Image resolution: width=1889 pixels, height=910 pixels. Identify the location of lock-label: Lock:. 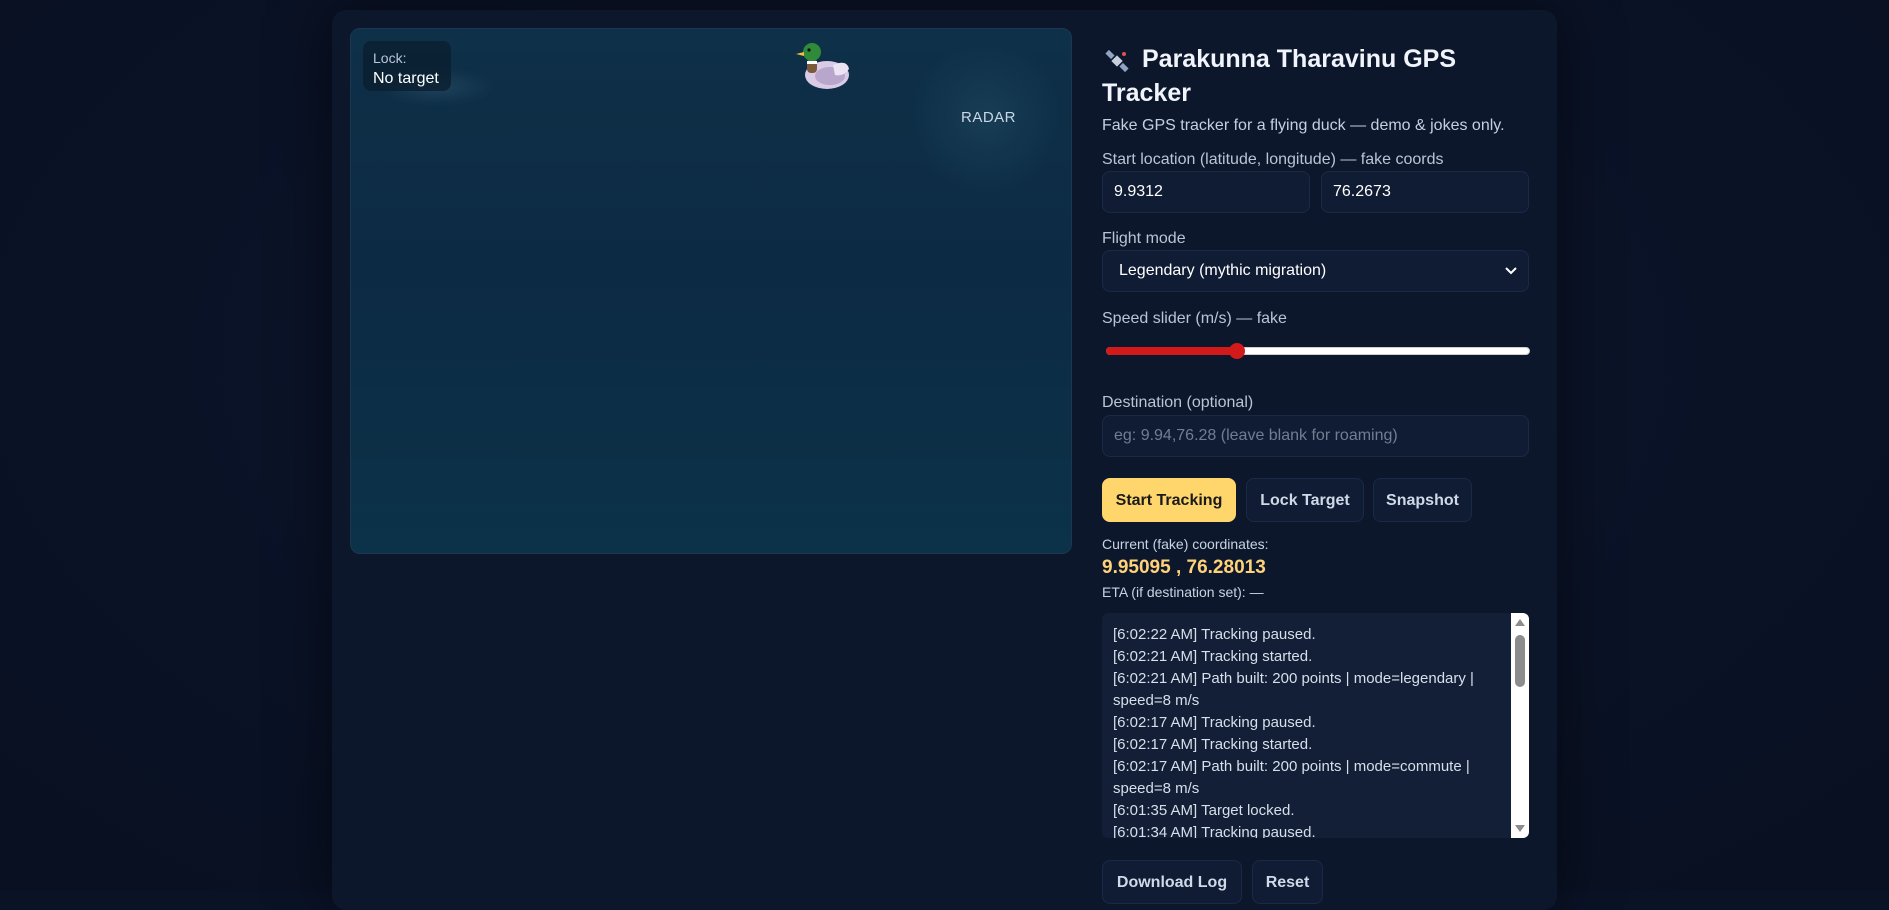
(390, 58).